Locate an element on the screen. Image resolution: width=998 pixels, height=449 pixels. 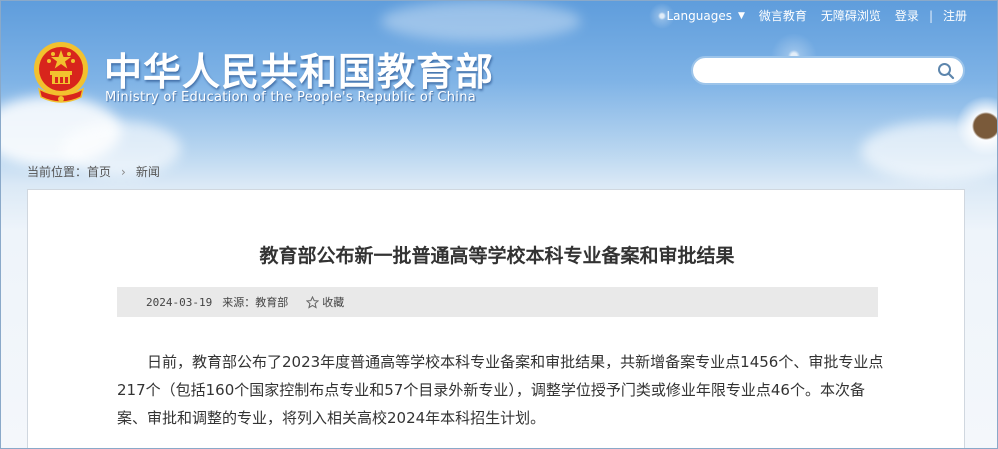
register-link: 注册 is located at coordinates (955, 15).